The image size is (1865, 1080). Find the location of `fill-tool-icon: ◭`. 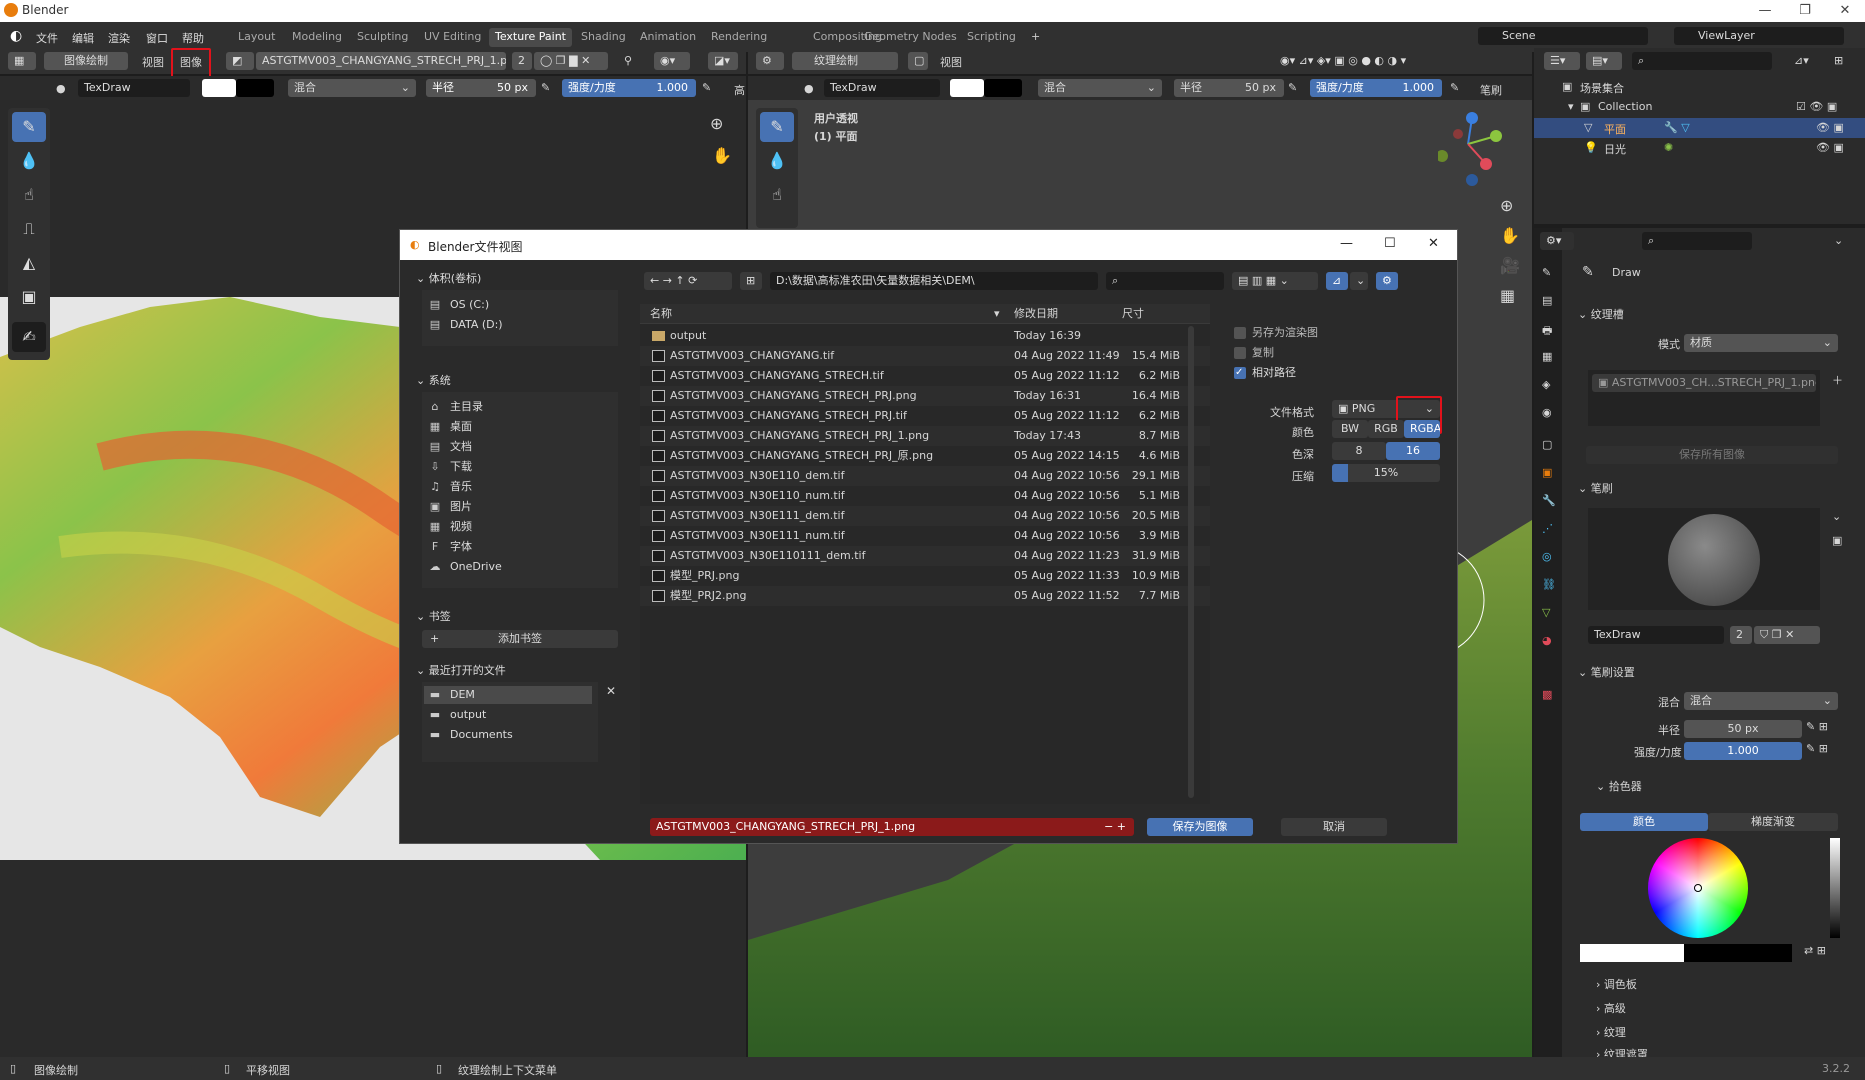

fill-tool-icon: ◭ is located at coordinates (29, 263).